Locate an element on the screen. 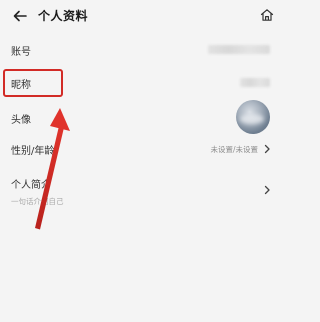 This screenshot has height=322, width=320. bio-placeholder: 一句话介绍自己 is located at coordinates (37, 201).